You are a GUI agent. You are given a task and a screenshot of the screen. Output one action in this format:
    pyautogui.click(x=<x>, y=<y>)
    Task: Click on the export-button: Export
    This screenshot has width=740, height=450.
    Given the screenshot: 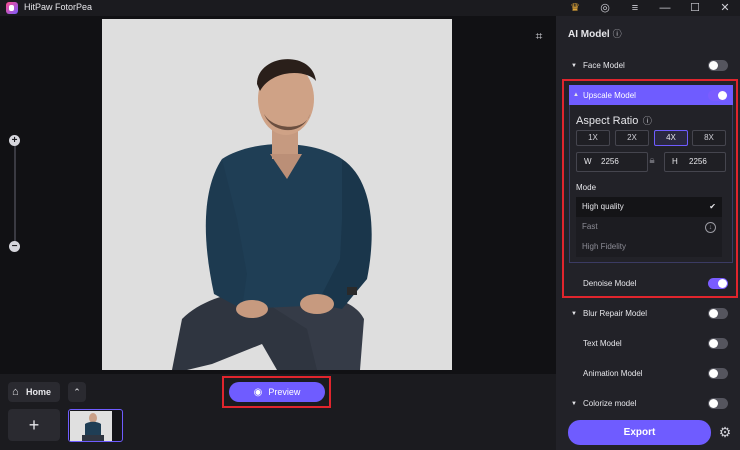 What is the action you would take?
    pyautogui.click(x=639, y=432)
    